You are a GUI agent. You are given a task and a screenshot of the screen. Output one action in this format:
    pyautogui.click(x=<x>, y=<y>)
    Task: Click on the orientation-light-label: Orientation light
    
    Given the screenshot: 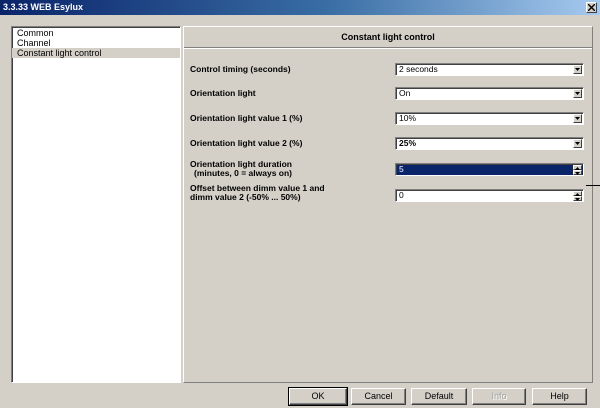 What is the action you would take?
    pyautogui.click(x=223, y=93)
    